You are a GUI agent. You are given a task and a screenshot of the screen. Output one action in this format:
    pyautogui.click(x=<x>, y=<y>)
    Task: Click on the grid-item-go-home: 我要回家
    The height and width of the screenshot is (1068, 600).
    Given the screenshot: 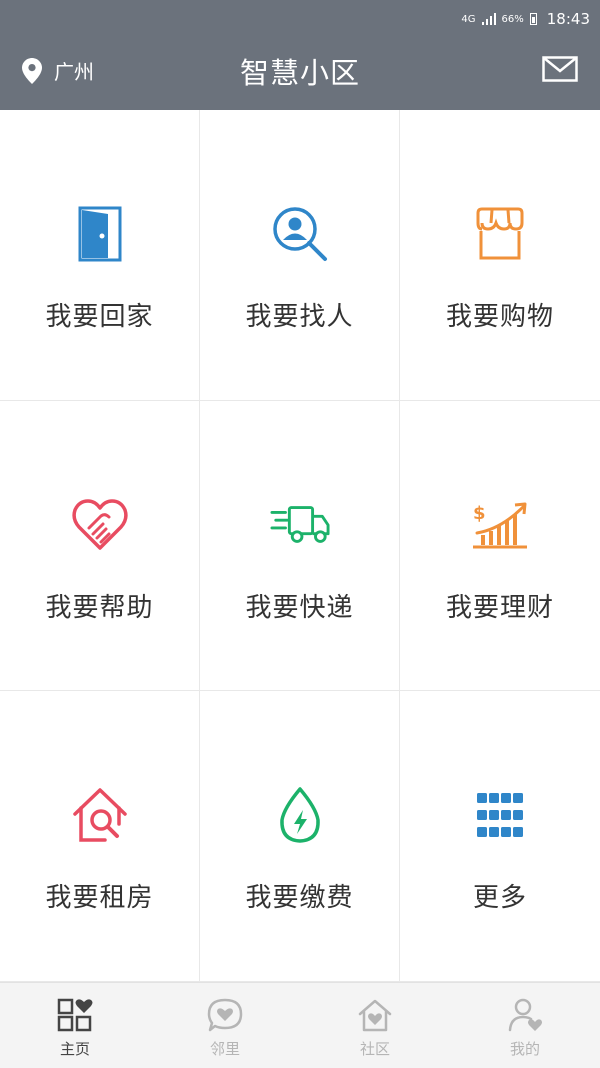 What is the action you would take?
    pyautogui.click(x=100, y=255)
    